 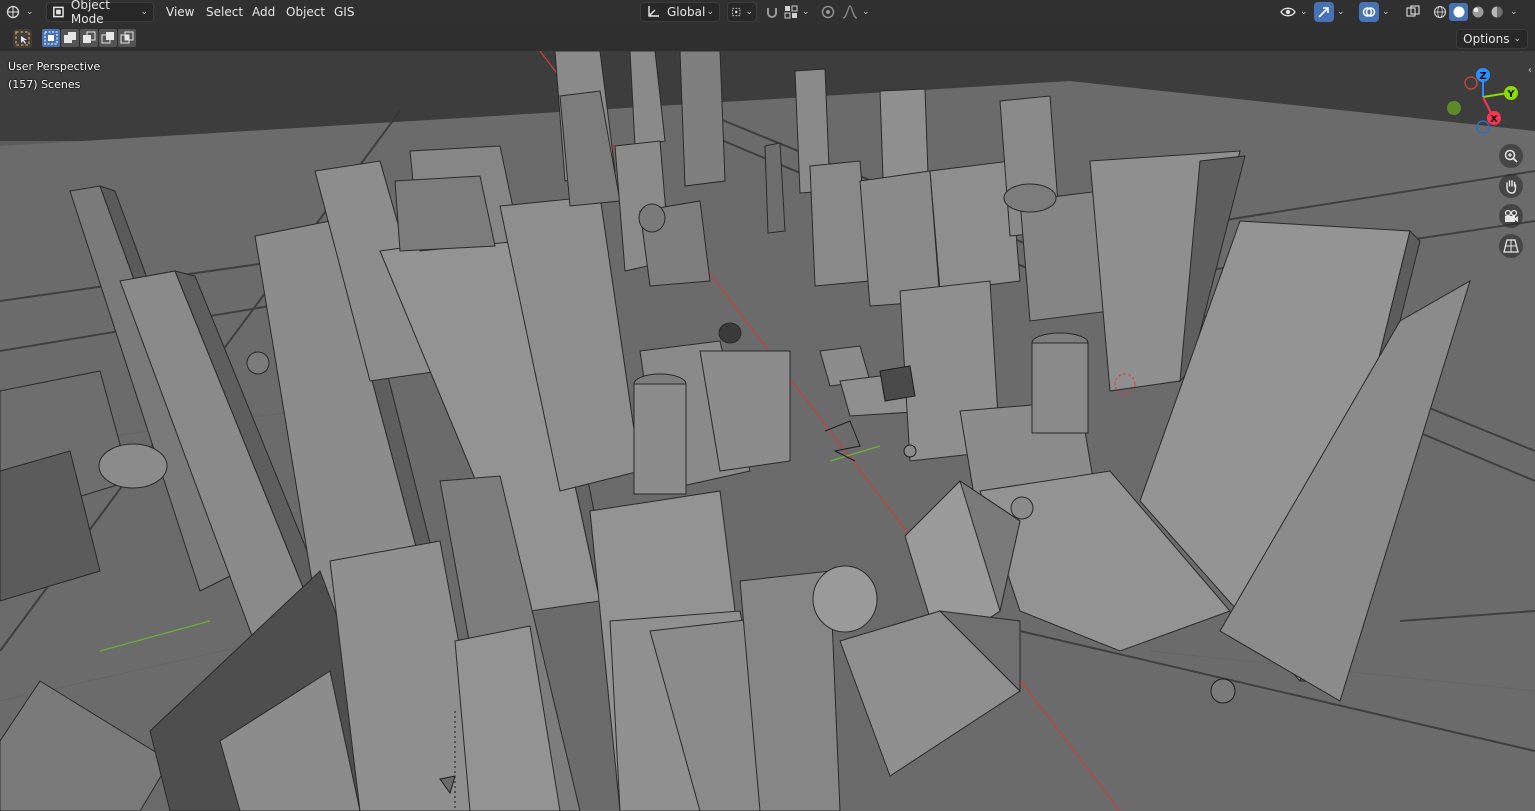 I want to click on select-mode-intersect, so click(x=127, y=38).